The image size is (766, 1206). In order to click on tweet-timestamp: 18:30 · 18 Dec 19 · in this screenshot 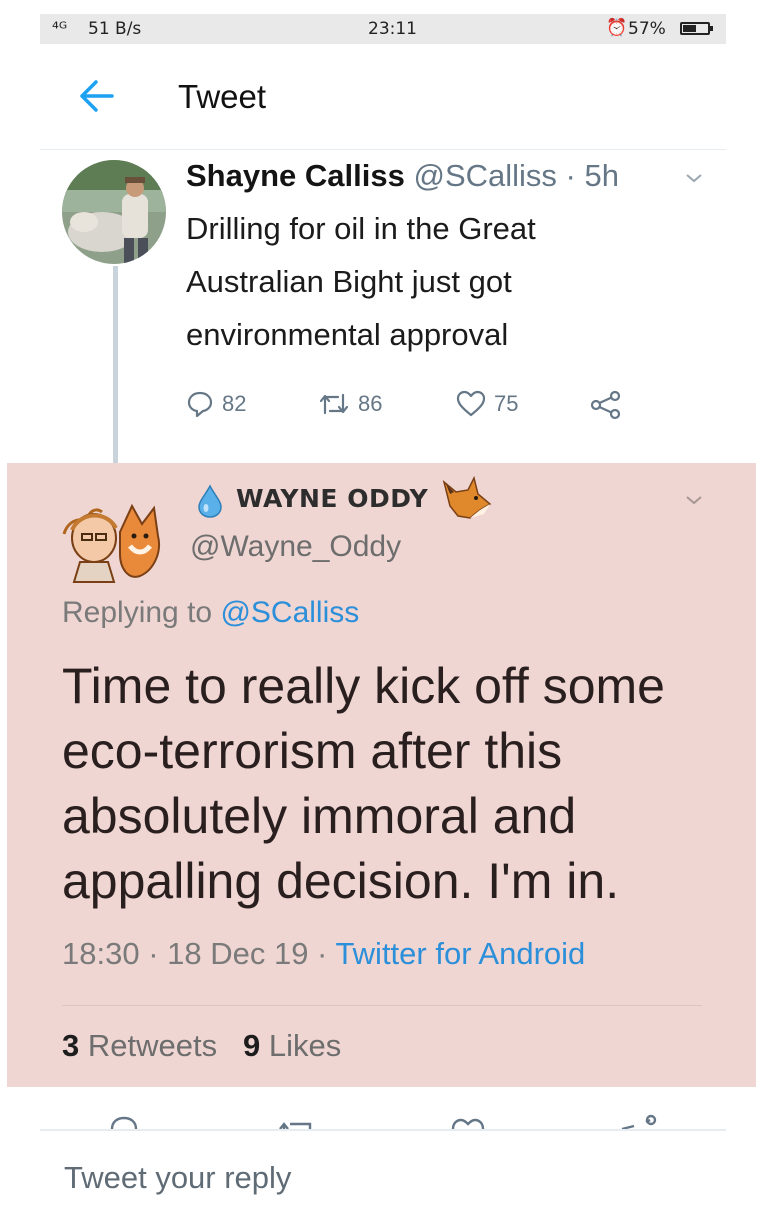, I will do `click(199, 953)`.